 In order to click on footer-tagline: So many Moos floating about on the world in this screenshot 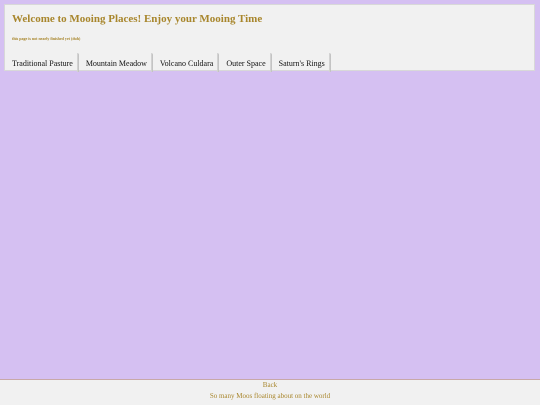, I will do `click(270, 396)`.